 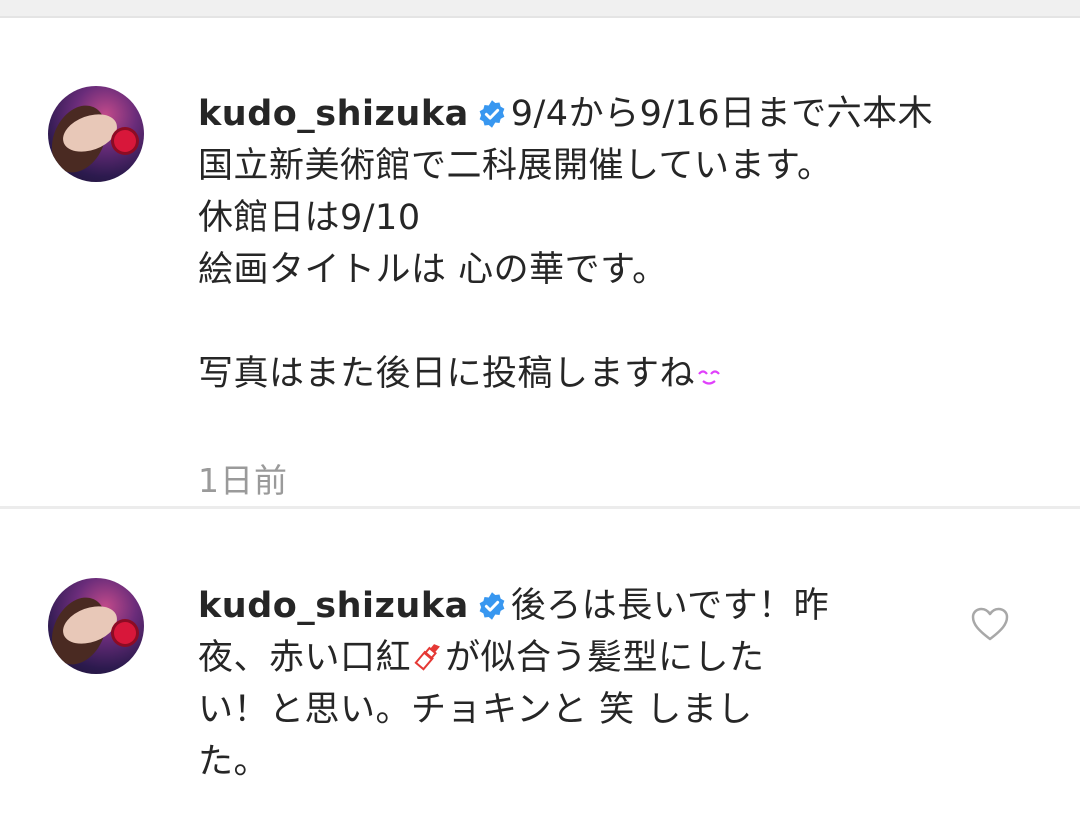 What do you see at coordinates (427, 657) in the screenshot?
I see `lipstick-emoji` at bounding box center [427, 657].